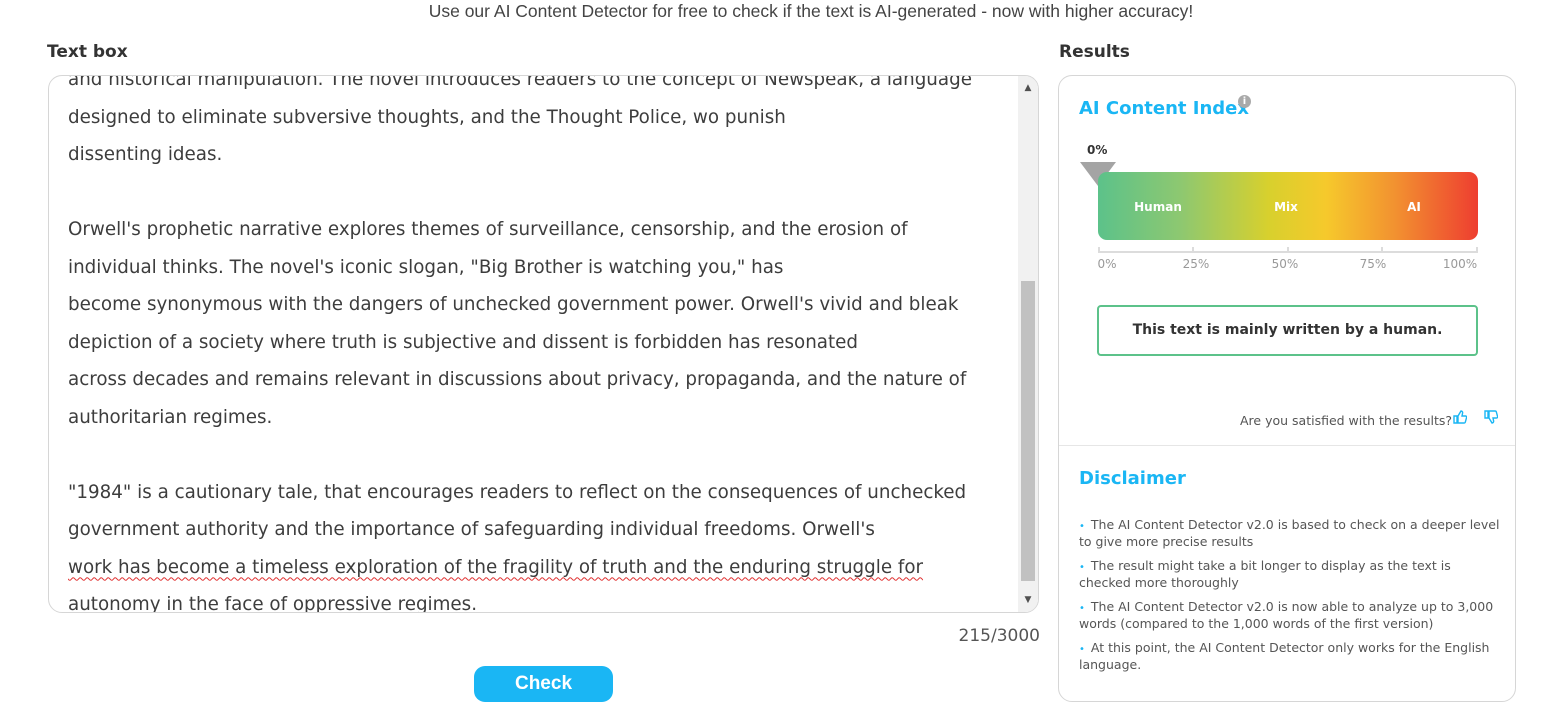 This screenshot has width=1542, height=722. What do you see at coordinates (1244, 101) in the screenshot?
I see `info-icon: i` at bounding box center [1244, 101].